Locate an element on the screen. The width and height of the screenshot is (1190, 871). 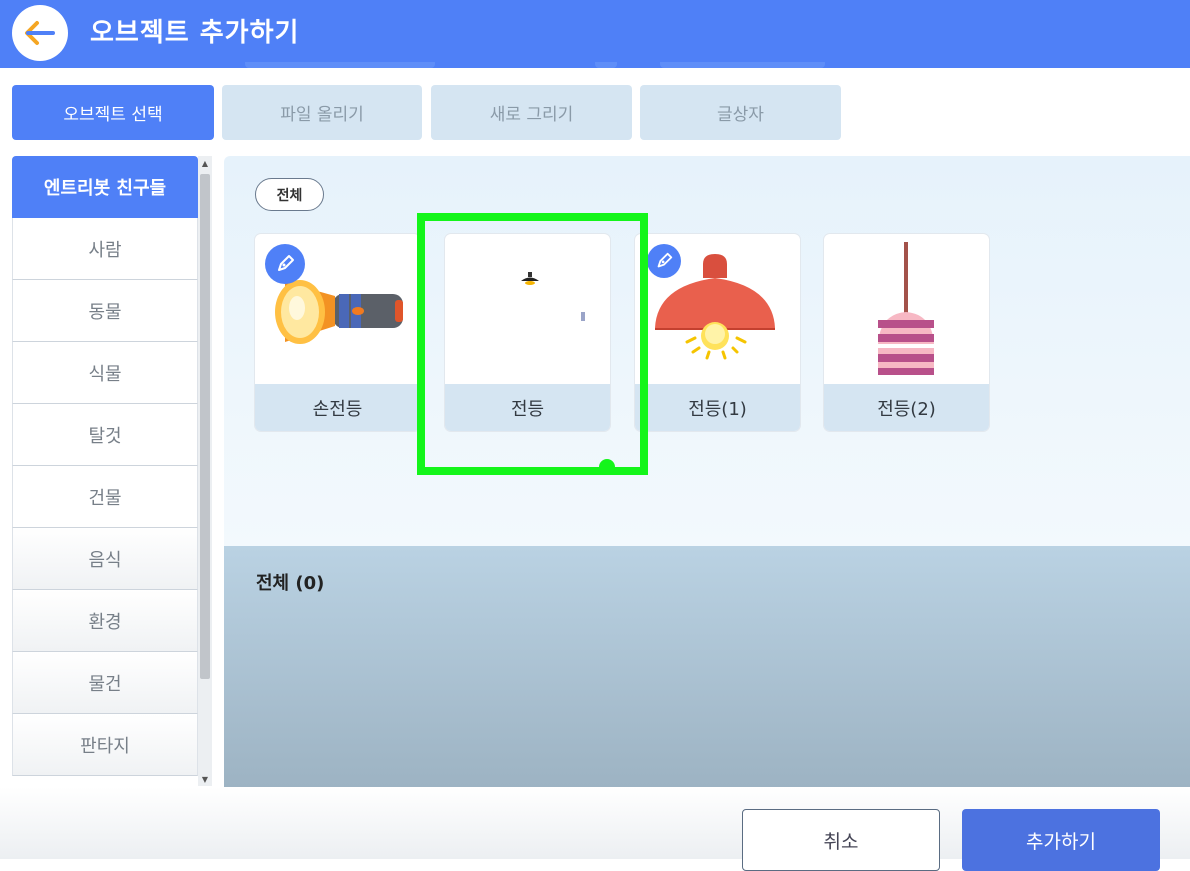
header-bar: 오브젝트 추가하기 is located at coordinates (595, 34).